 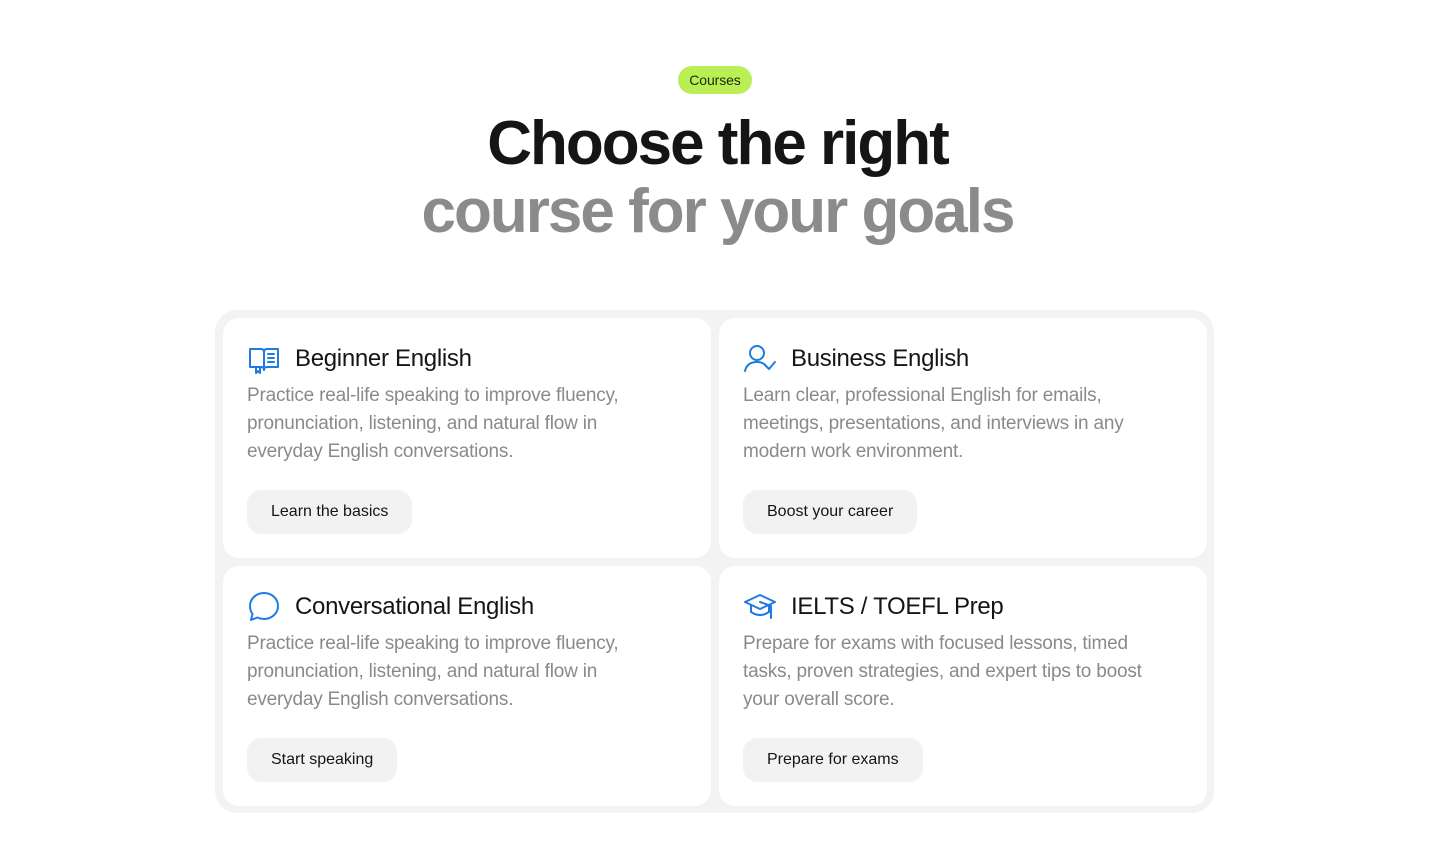 I want to click on headline-line-2: course for your goals, so click(x=718, y=211).